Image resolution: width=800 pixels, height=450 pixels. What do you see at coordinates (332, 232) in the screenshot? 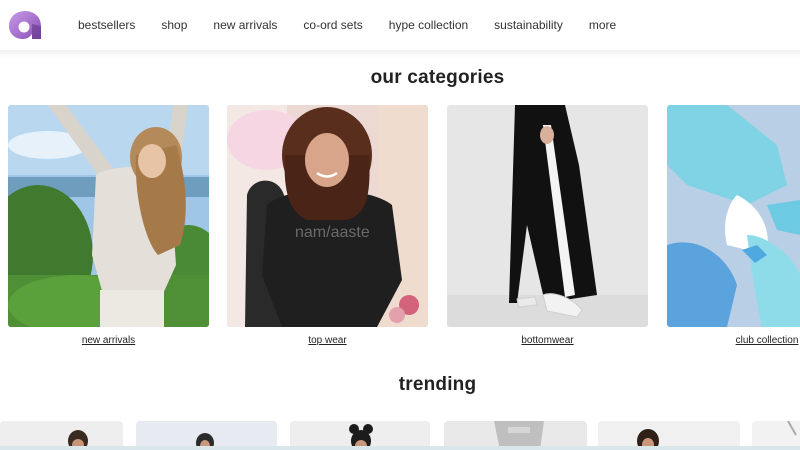
I see `shirt-print-text: nam/aaste` at bounding box center [332, 232].